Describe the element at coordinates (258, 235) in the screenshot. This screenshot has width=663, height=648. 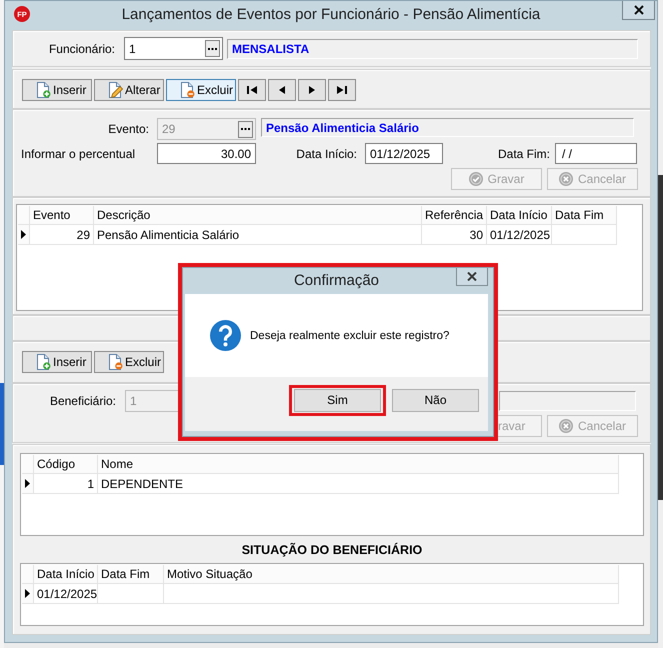
I see `table-cell: Pensão Alimenticia Salário` at that location.